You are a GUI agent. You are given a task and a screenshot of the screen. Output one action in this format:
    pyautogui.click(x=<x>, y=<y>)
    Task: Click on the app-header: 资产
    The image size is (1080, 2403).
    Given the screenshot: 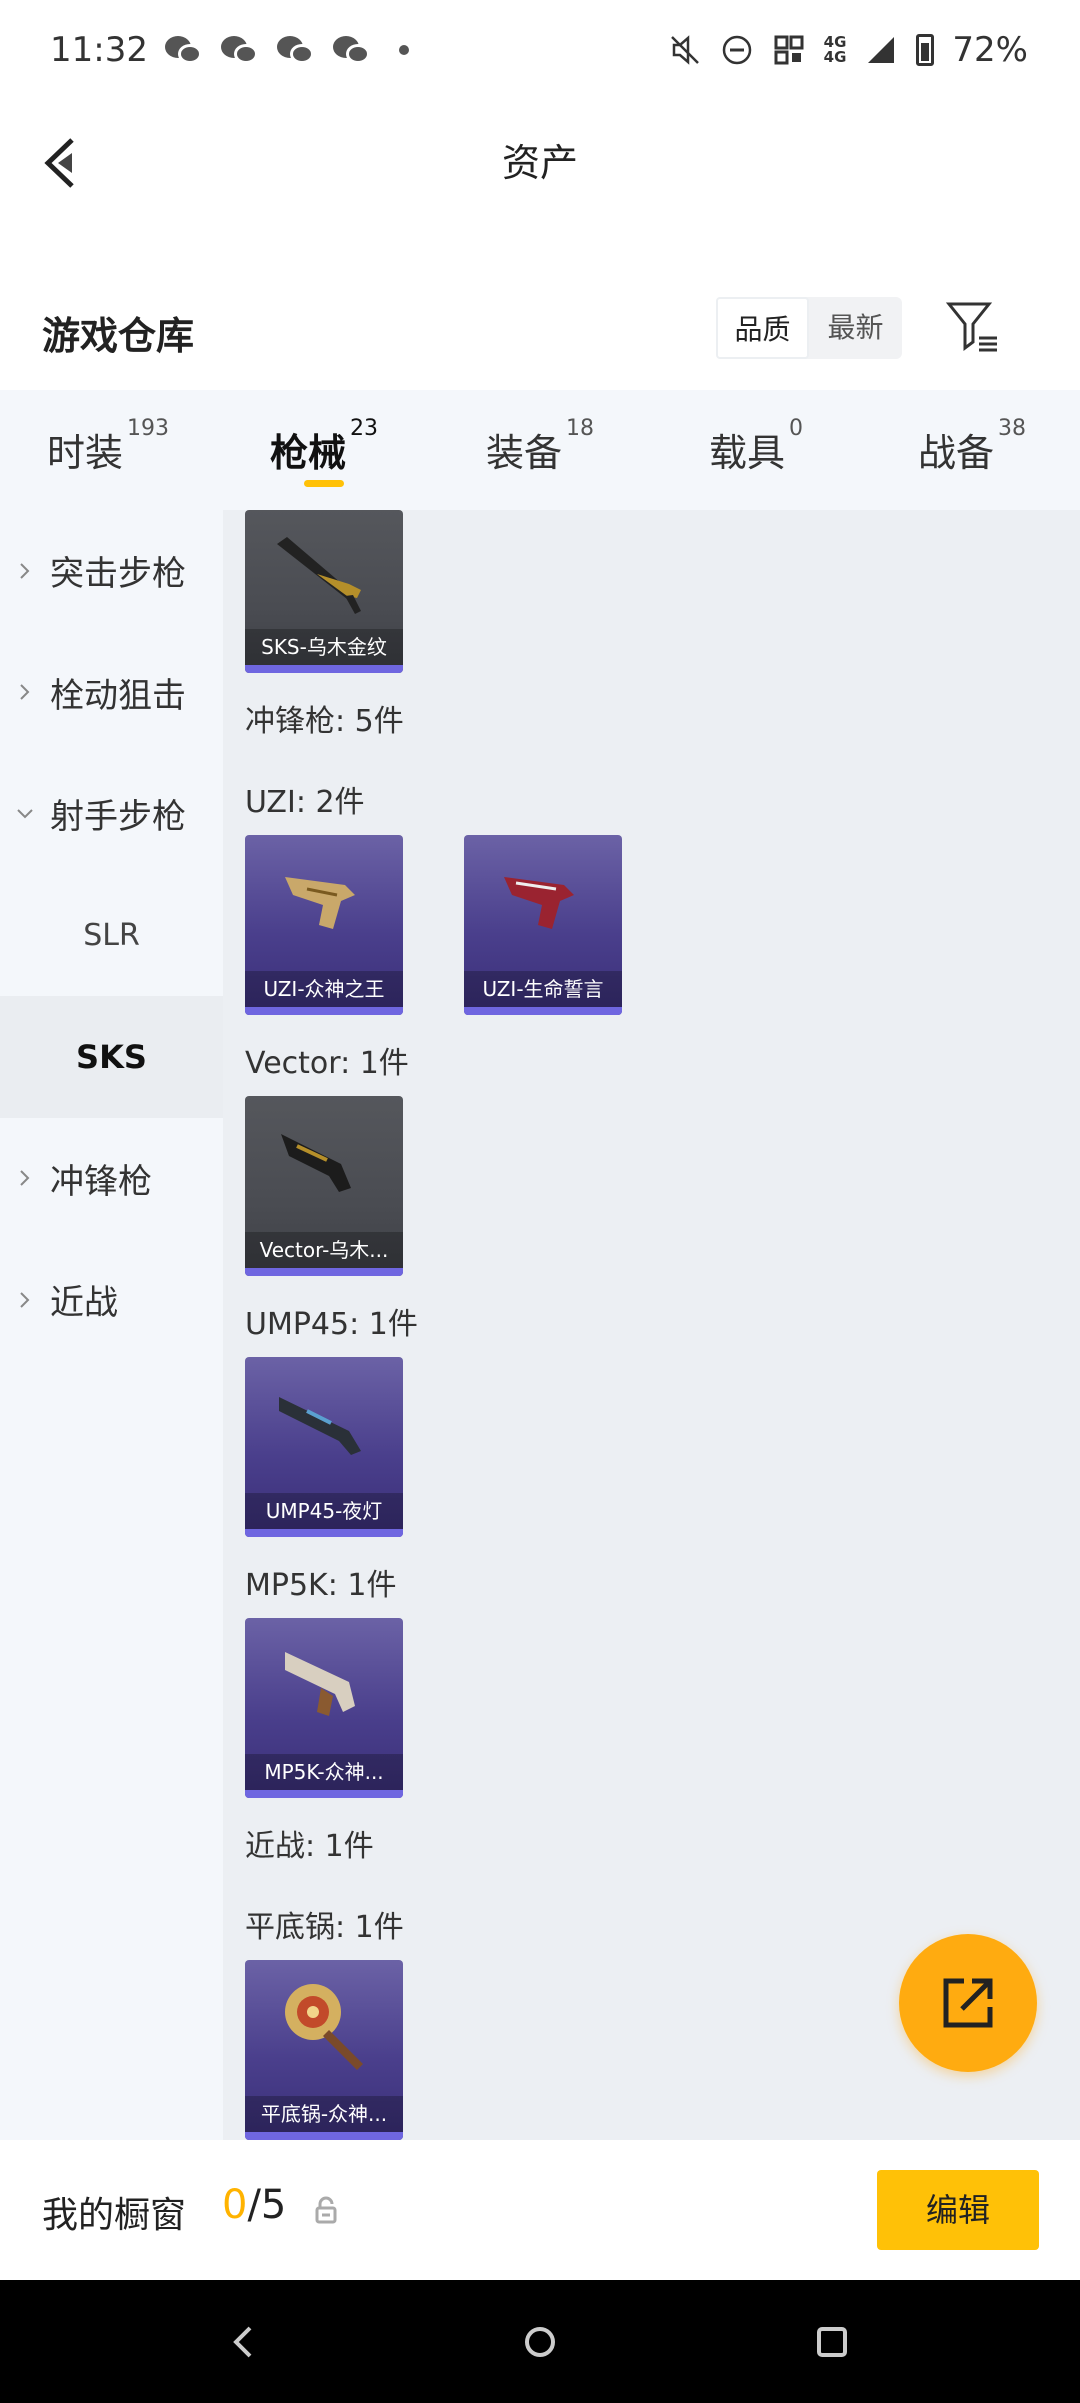 What is the action you would take?
    pyautogui.click(x=540, y=165)
    